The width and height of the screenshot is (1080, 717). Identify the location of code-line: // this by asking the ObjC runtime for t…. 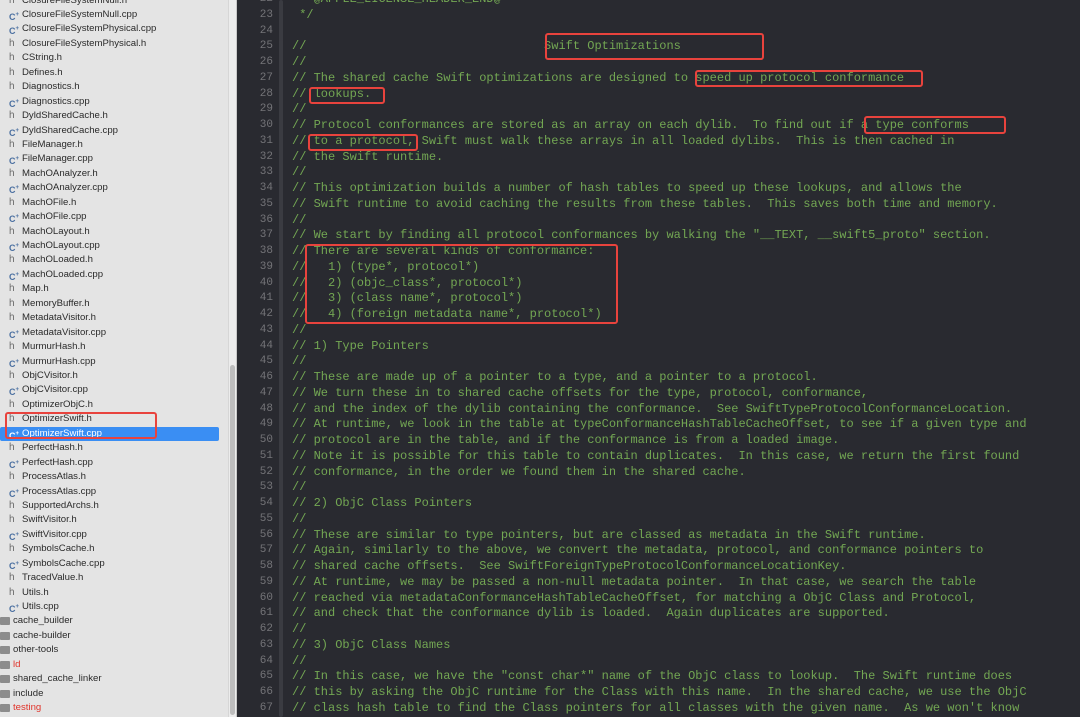
(659, 693).